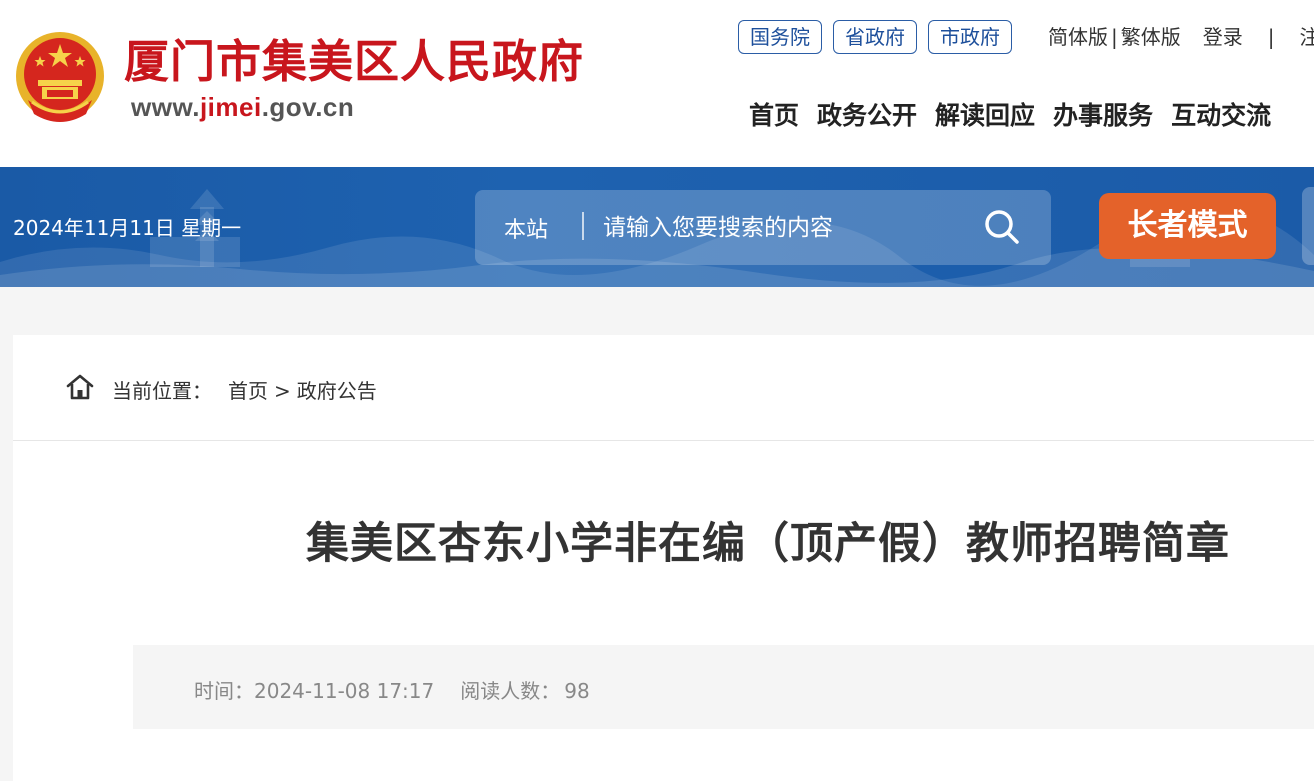 This screenshot has height=781, width=1314. I want to click on search-input, so click(783, 228).